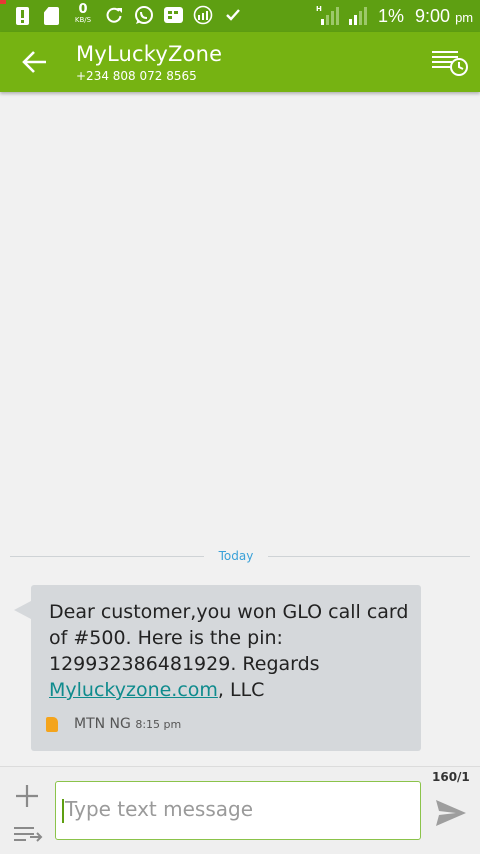 This screenshot has width=480, height=854. I want to click on composer: 160/1 Type text message, so click(240, 810).